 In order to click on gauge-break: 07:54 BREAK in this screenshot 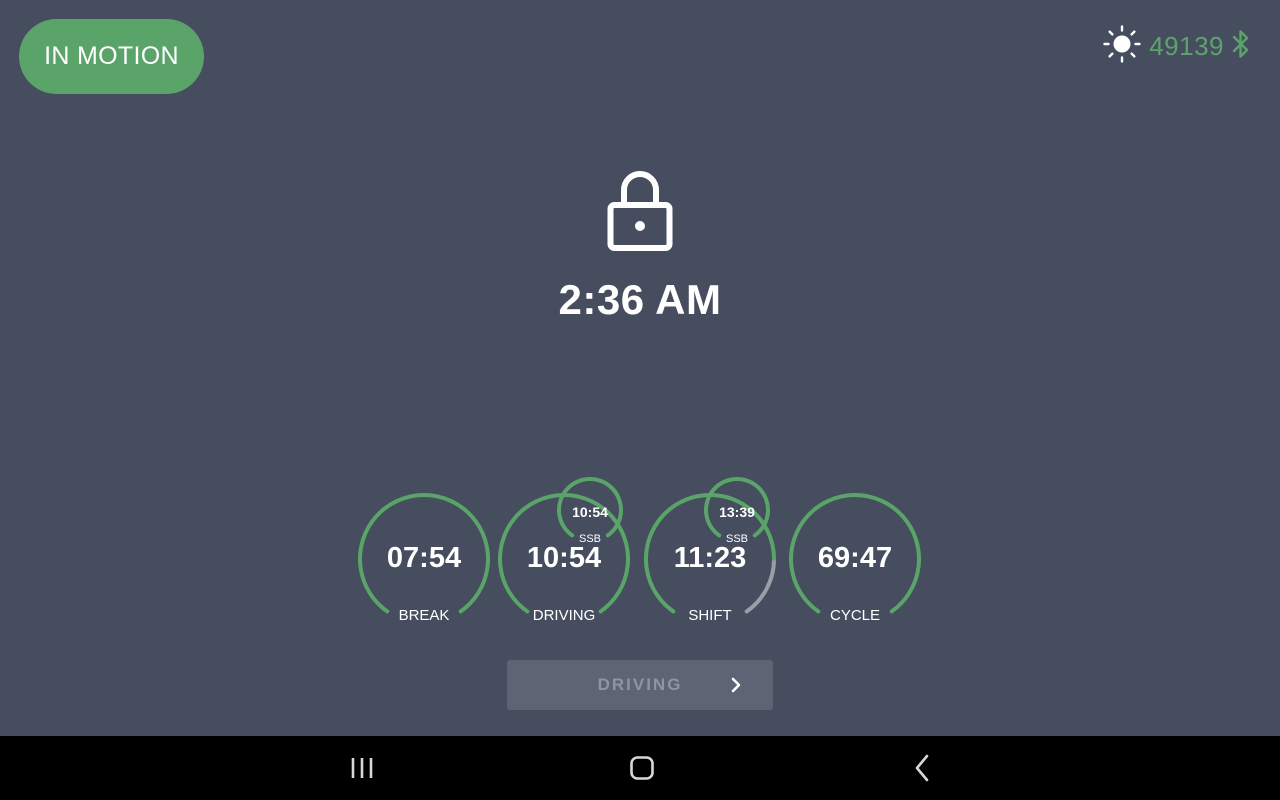, I will do `click(424, 554)`.